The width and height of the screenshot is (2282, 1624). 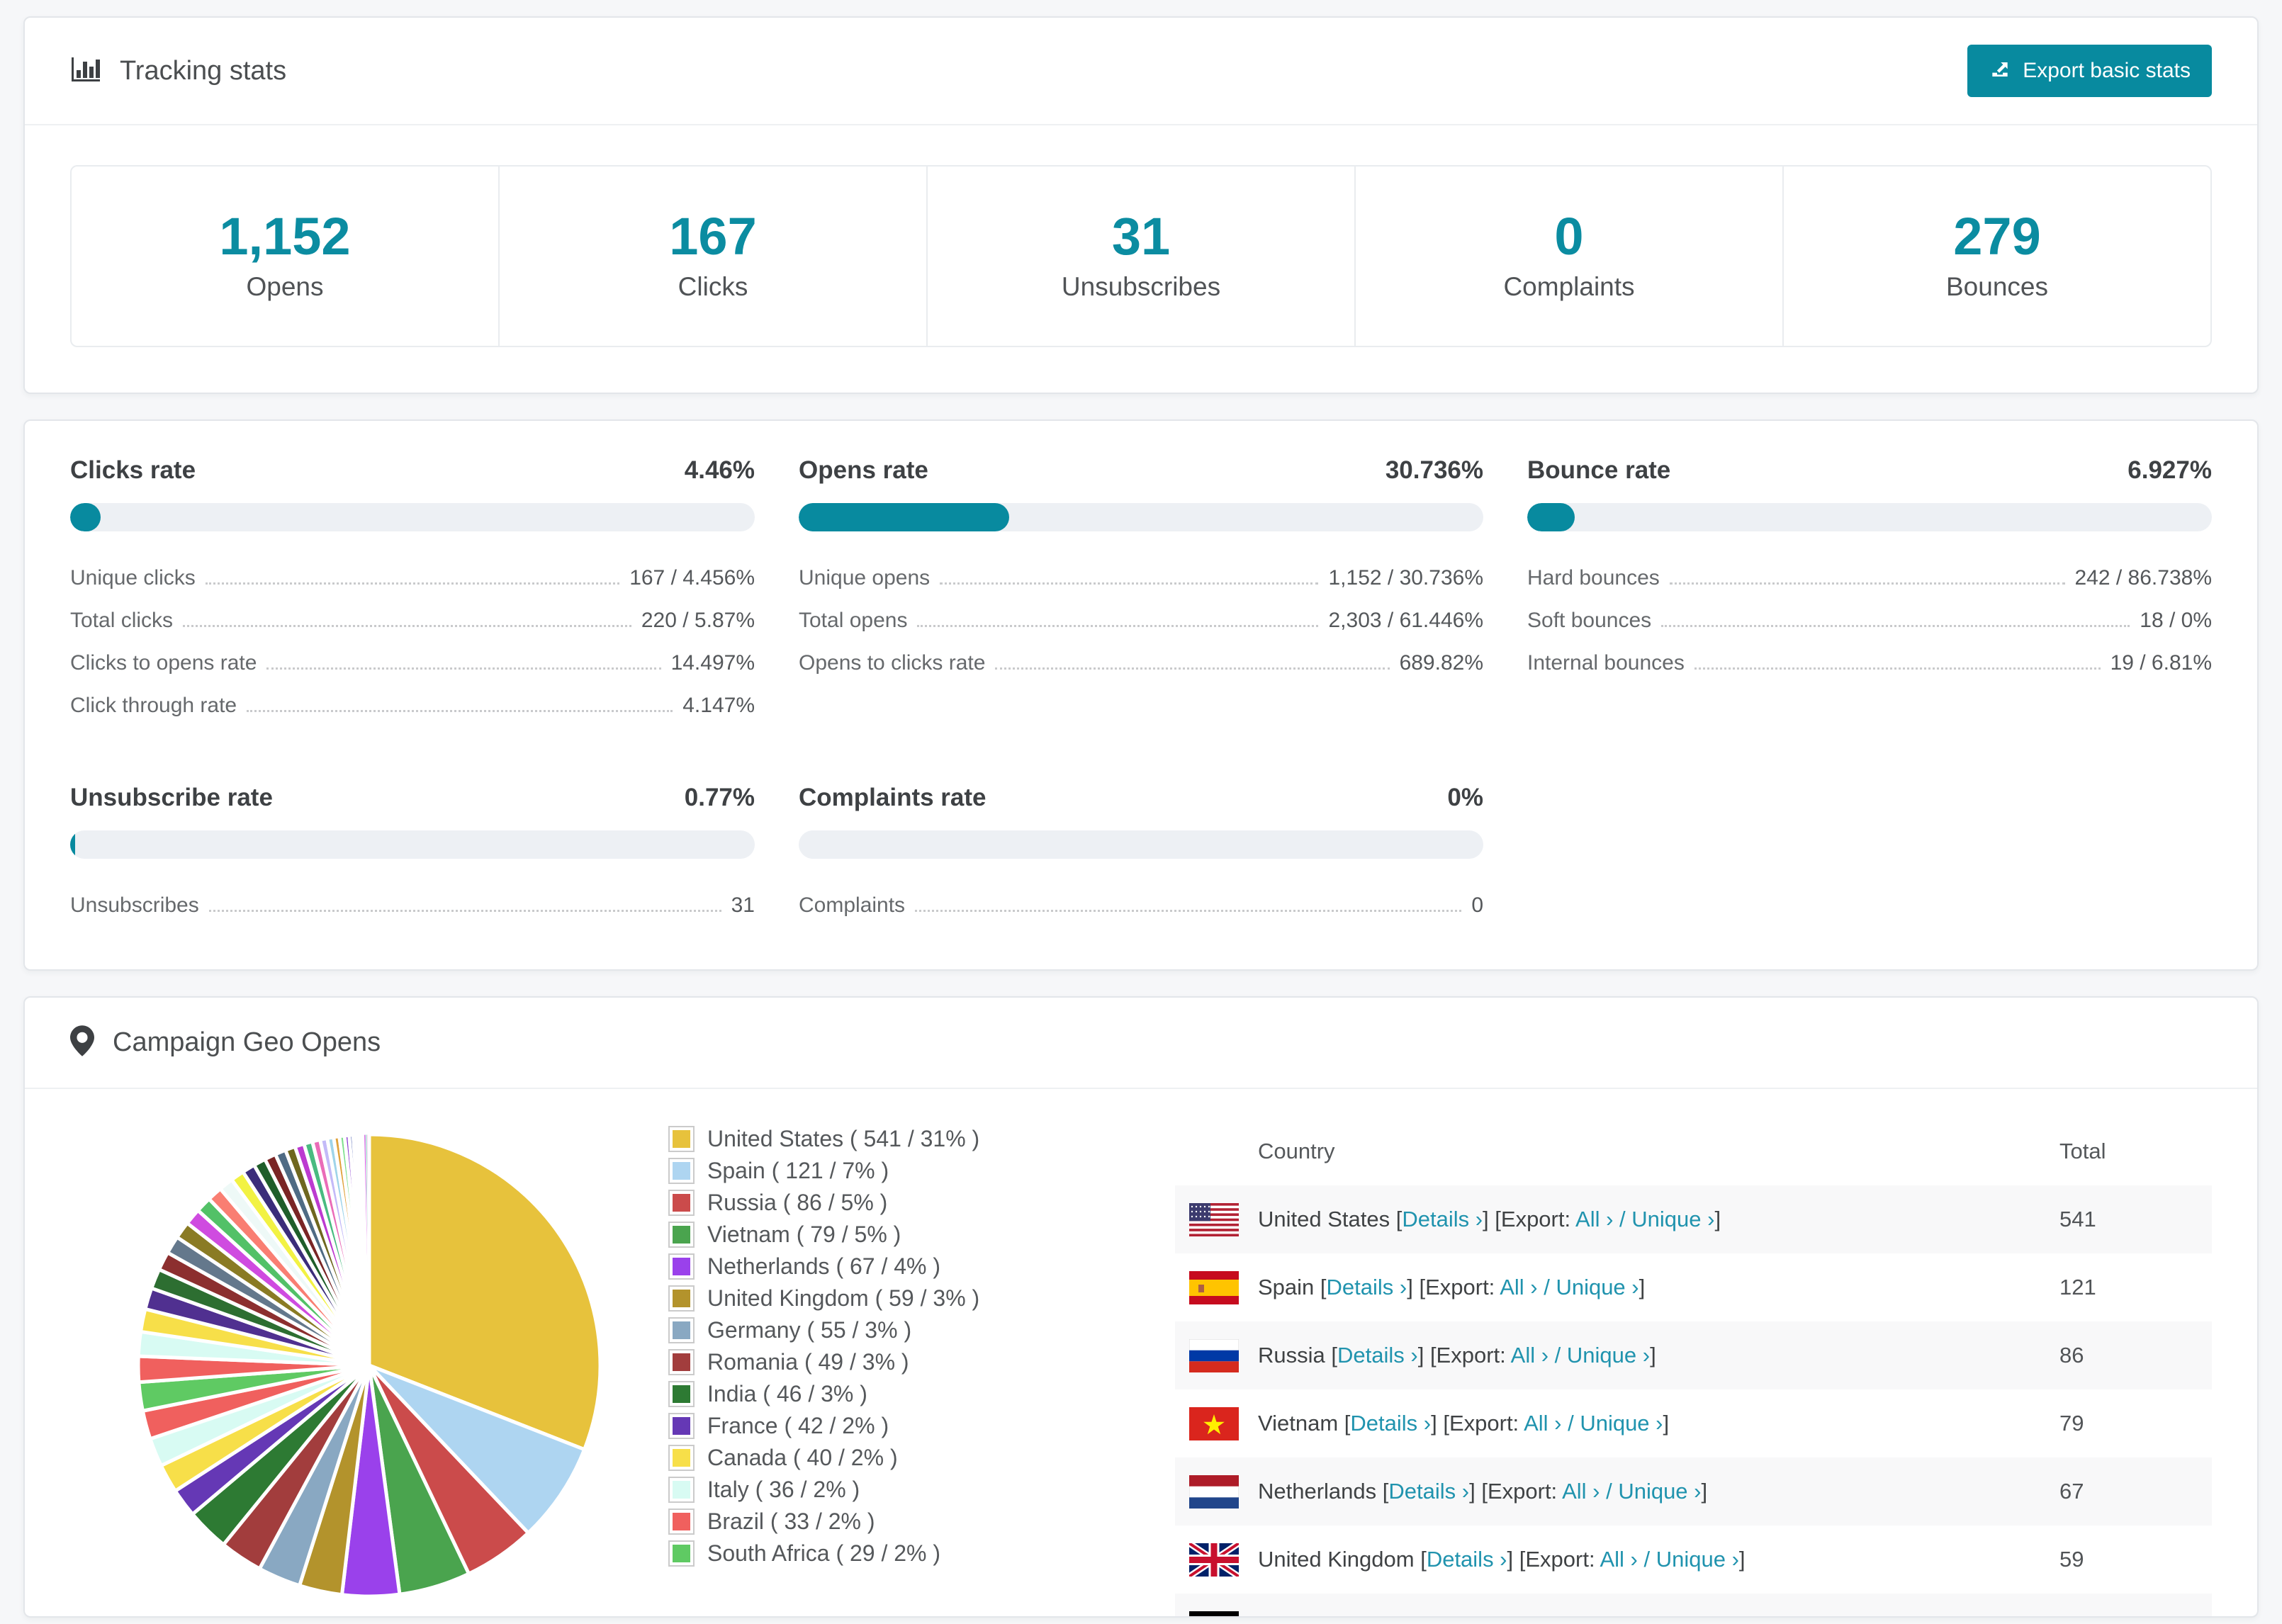 What do you see at coordinates (2077, 1287) in the screenshot?
I see `total-cell: 121` at bounding box center [2077, 1287].